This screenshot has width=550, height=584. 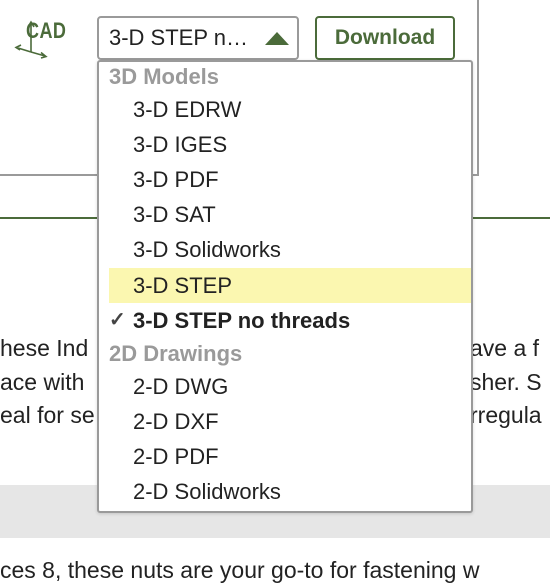 What do you see at coordinates (183, 285) in the screenshot?
I see `option-label: 3-D STEP` at bounding box center [183, 285].